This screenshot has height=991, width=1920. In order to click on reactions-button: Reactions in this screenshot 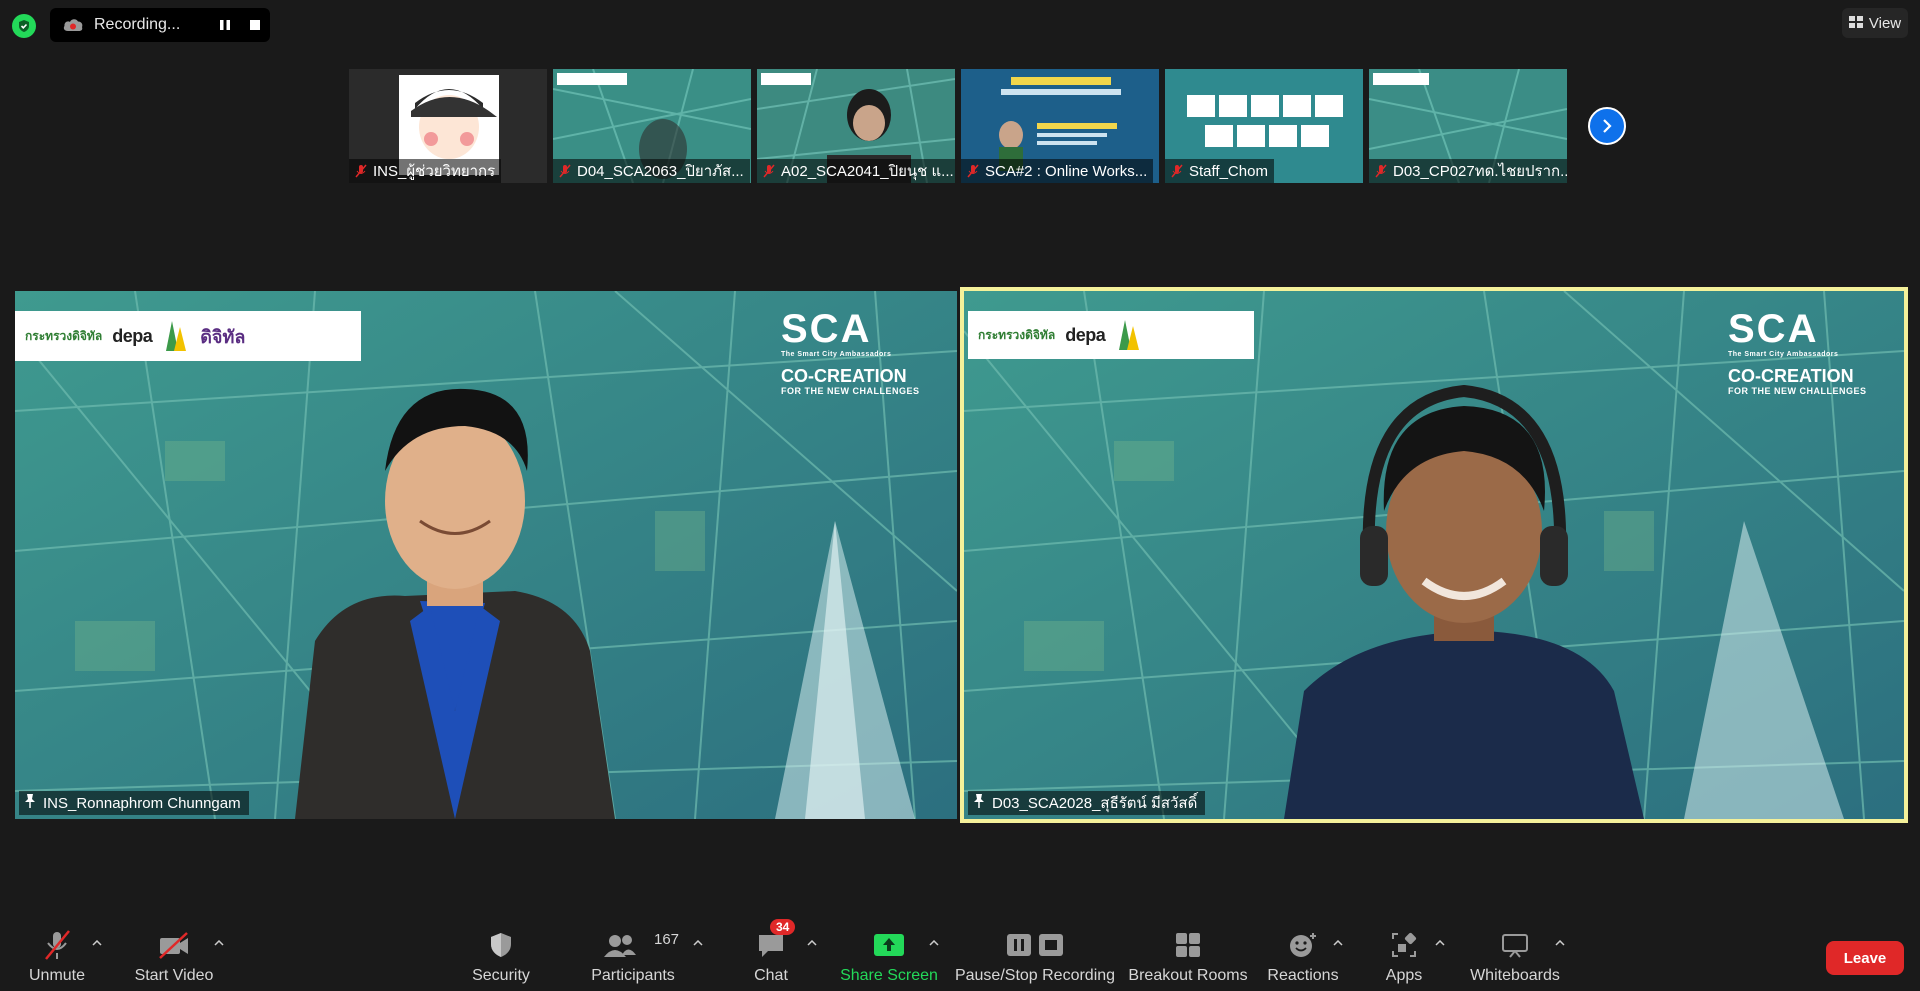, I will do `click(1303, 951)`.